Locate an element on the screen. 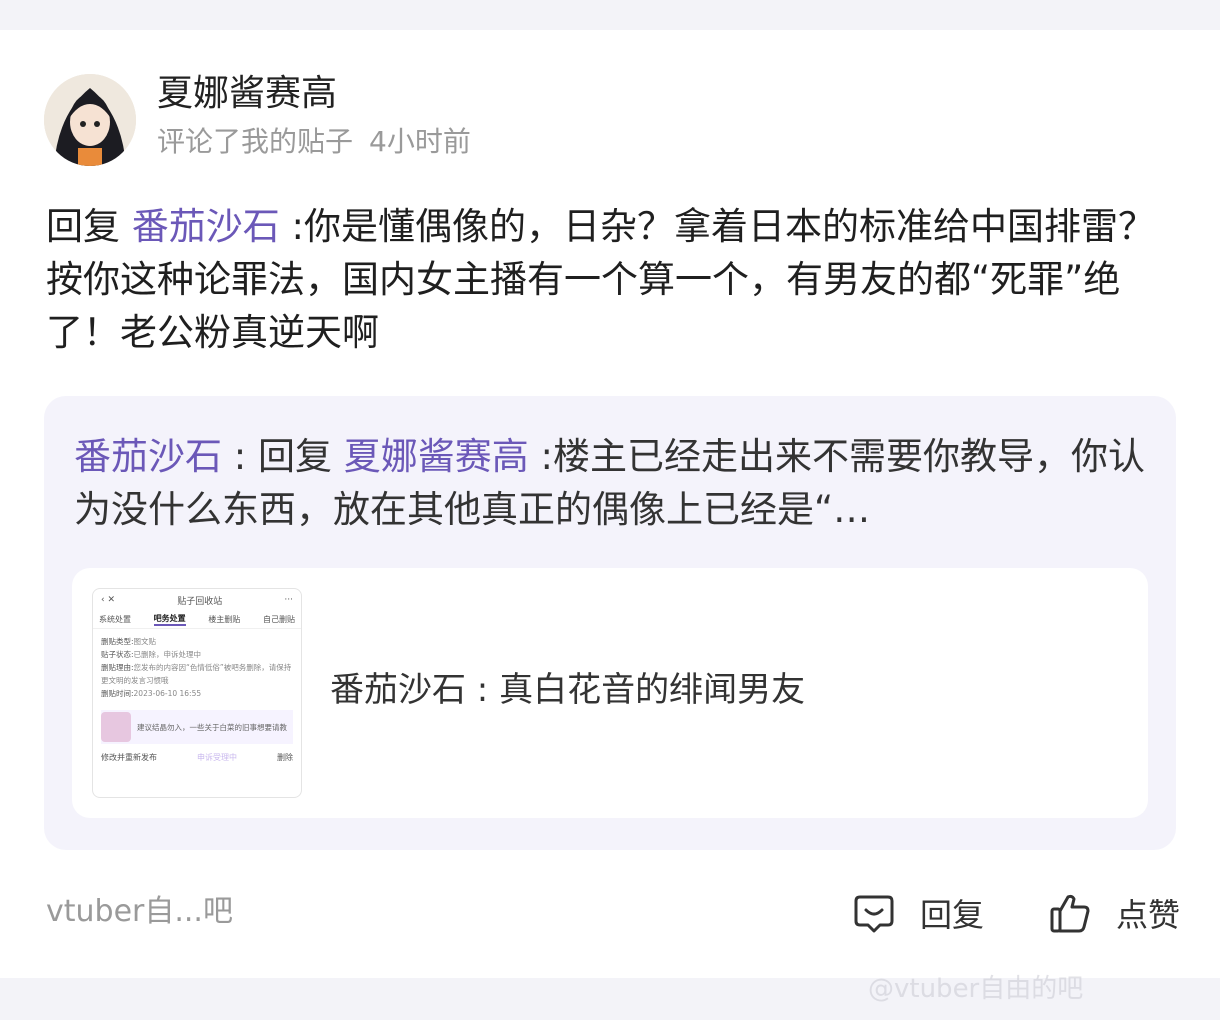 This screenshot has height=1020, width=1220. quote-mention: 夏娜酱赛高 is located at coordinates (436, 456).